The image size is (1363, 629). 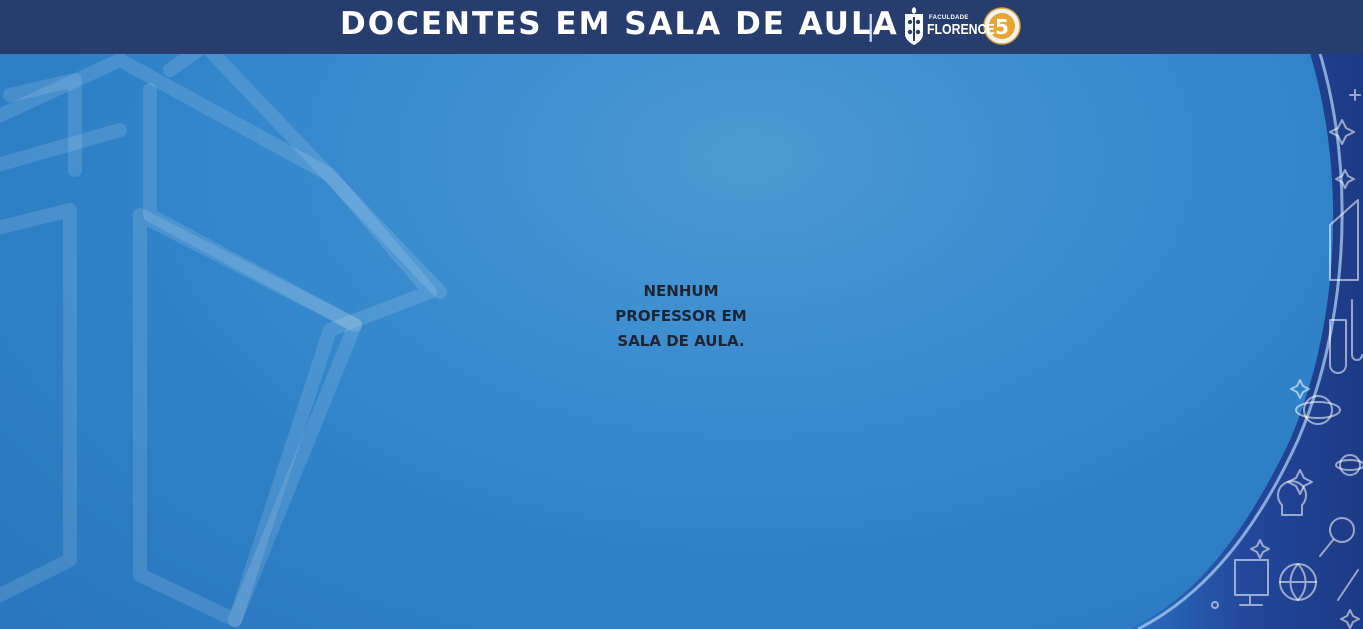 I want to click on faculdade-florence-logo: 5 FACULDADE FLORENCE, so click(x=963, y=26).